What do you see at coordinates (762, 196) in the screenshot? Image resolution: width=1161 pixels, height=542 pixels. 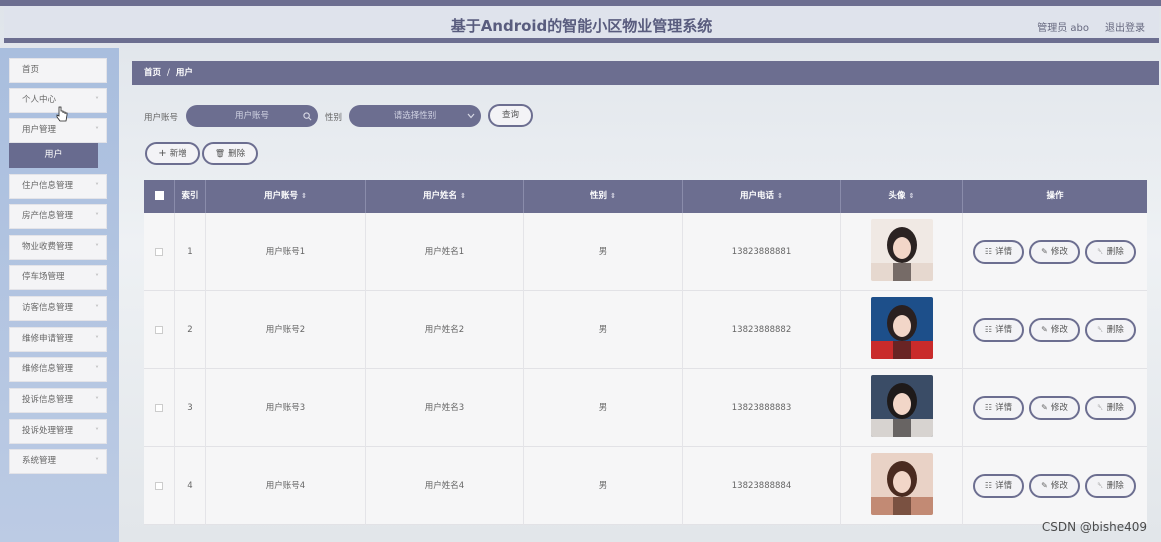 I see `col-phone: 用户电话 ⇕` at bounding box center [762, 196].